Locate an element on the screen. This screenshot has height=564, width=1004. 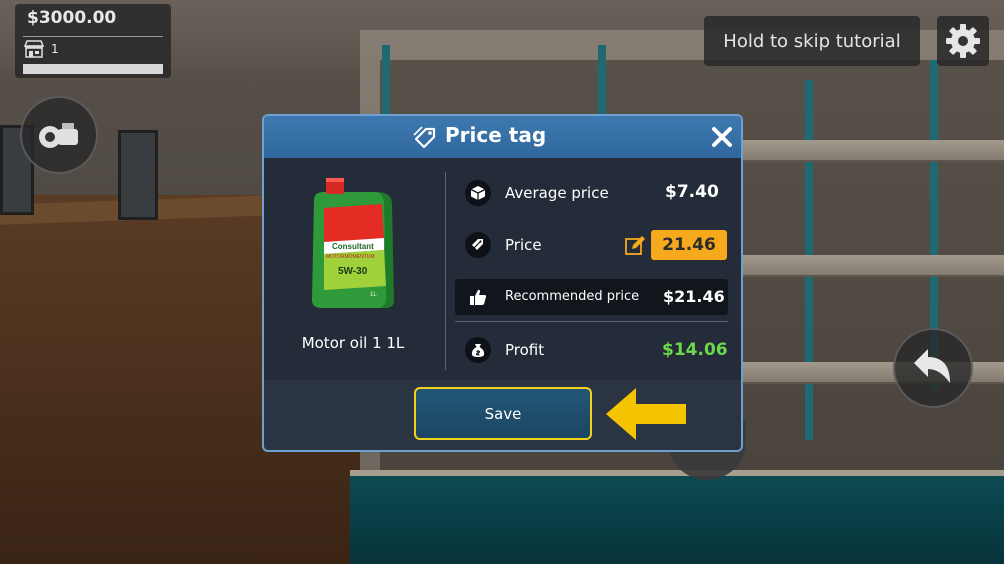
money-amount: $3000.00 is located at coordinates (72, 18).